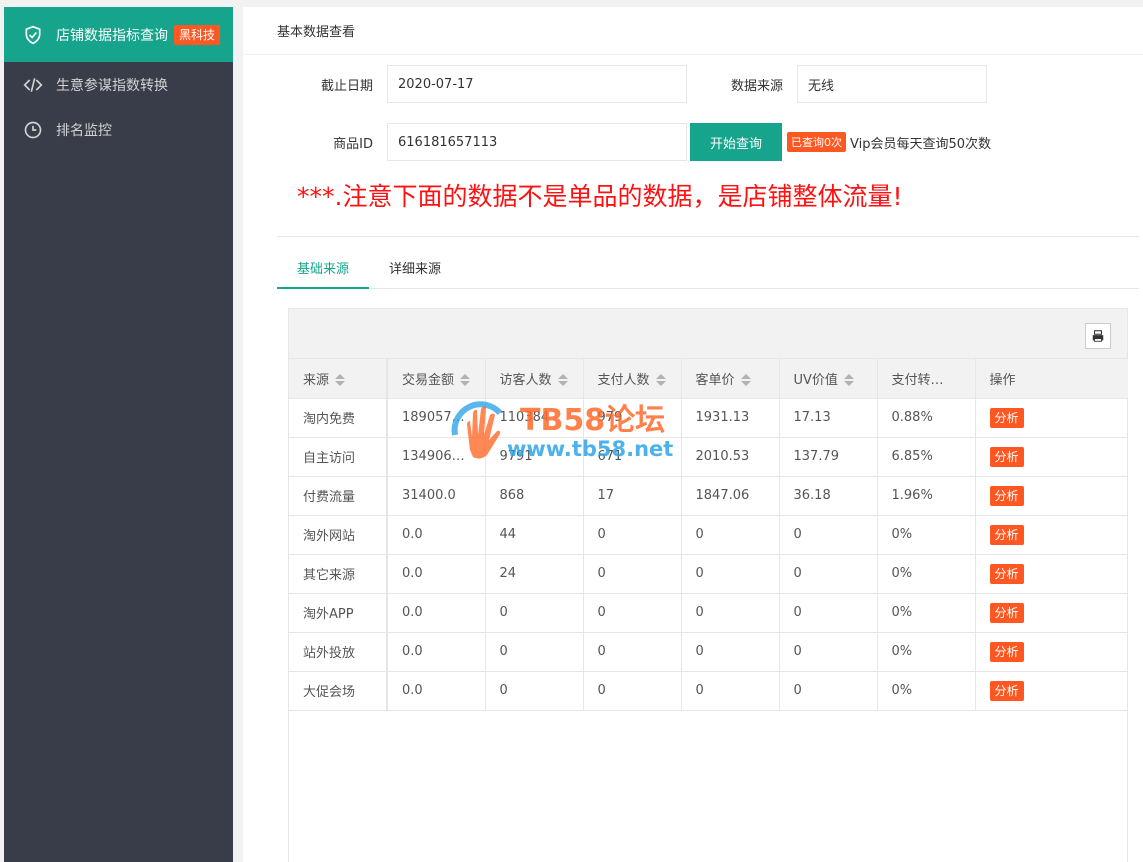 This screenshot has height=862, width=1143. What do you see at coordinates (323, 268) in the screenshot?
I see `tab-basic-source: 基础来源` at bounding box center [323, 268].